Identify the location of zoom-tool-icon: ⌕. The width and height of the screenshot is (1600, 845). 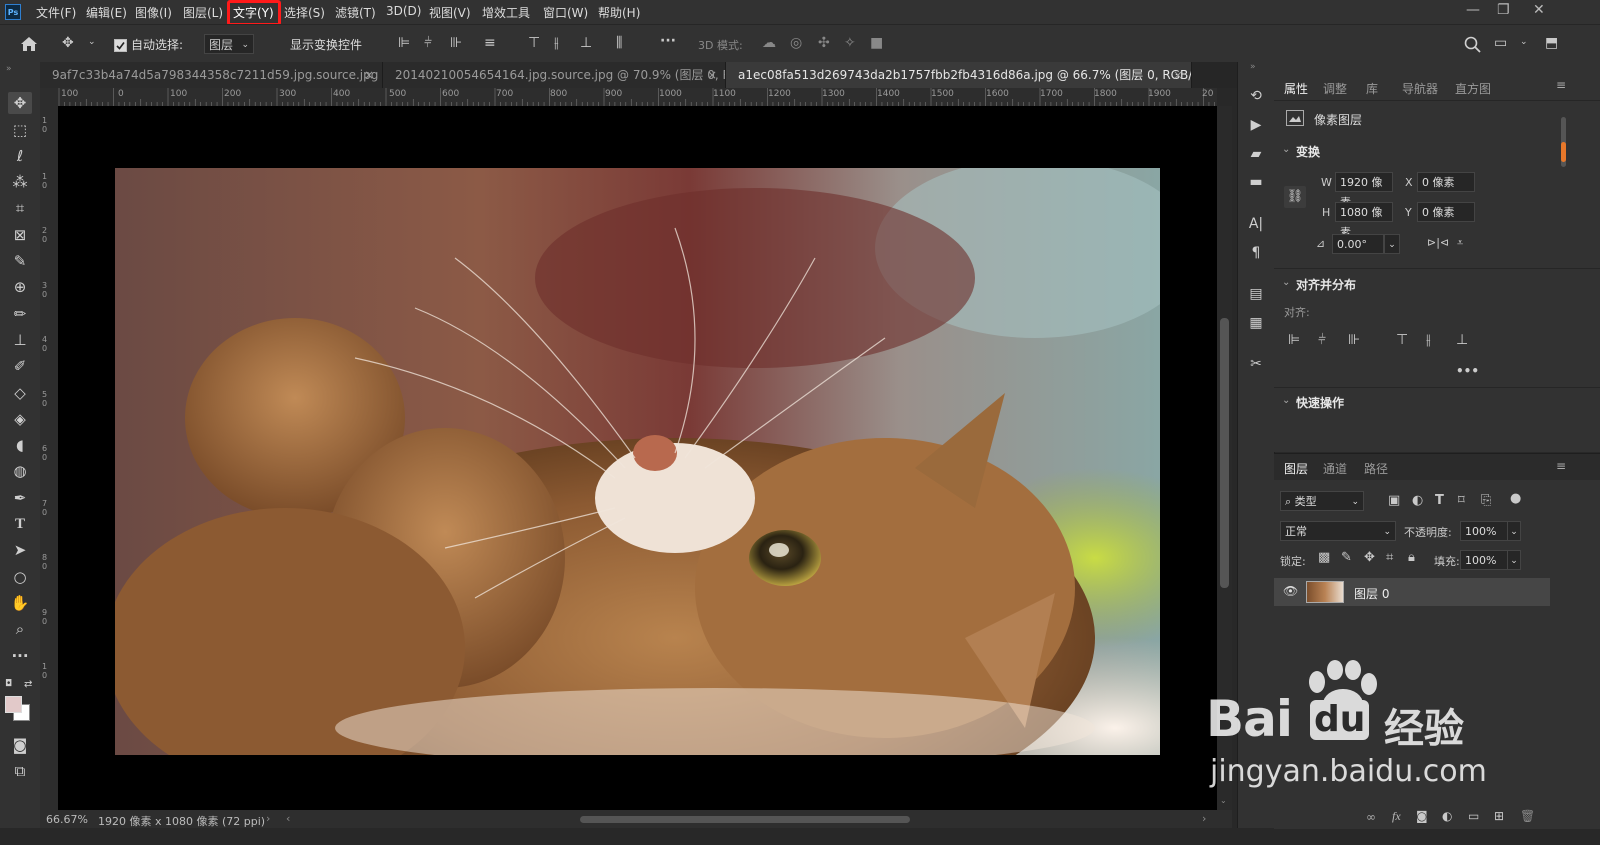
(20, 629).